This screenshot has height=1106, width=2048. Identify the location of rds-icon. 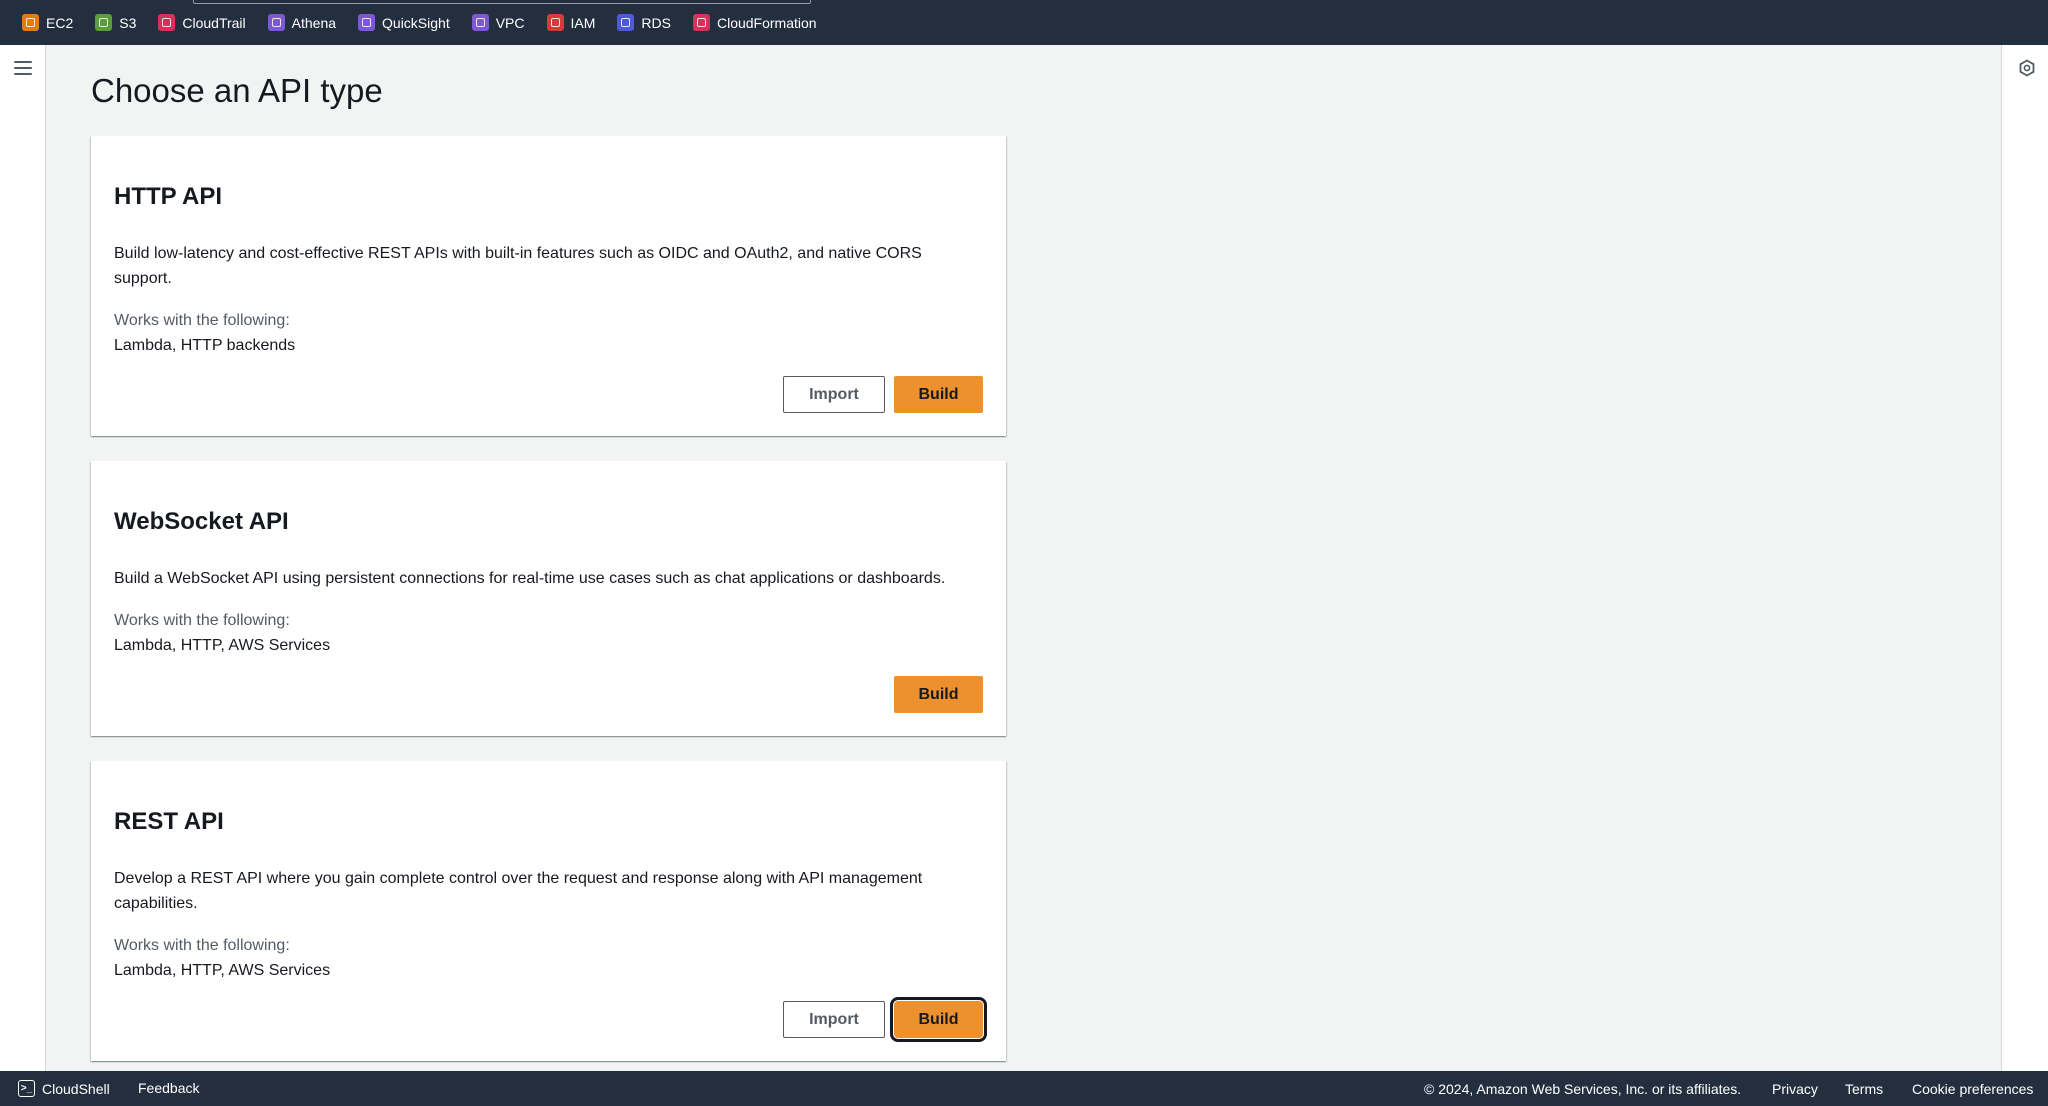
(626, 22).